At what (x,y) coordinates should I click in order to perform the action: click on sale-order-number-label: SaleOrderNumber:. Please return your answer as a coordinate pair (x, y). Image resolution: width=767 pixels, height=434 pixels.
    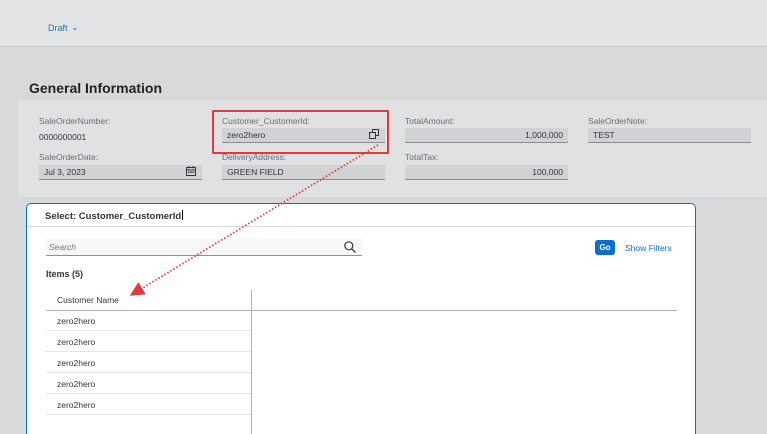
    Looking at the image, I should click on (75, 121).